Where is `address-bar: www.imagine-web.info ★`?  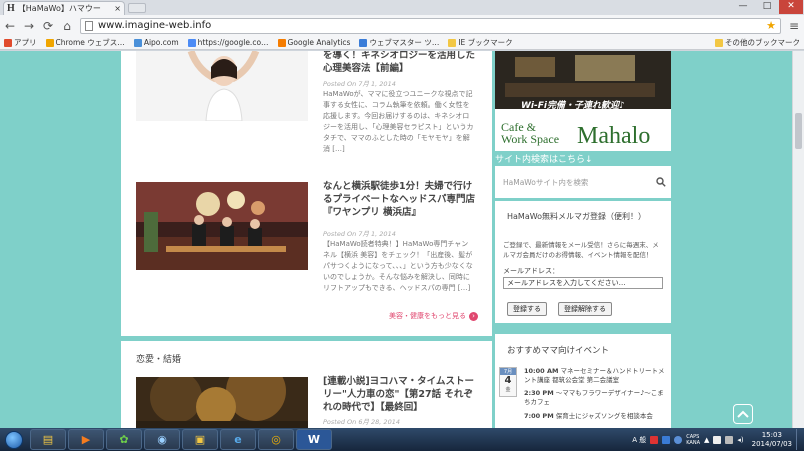 address-bar: www.imagine-web.info ★ is located at coordinates (430, 25).